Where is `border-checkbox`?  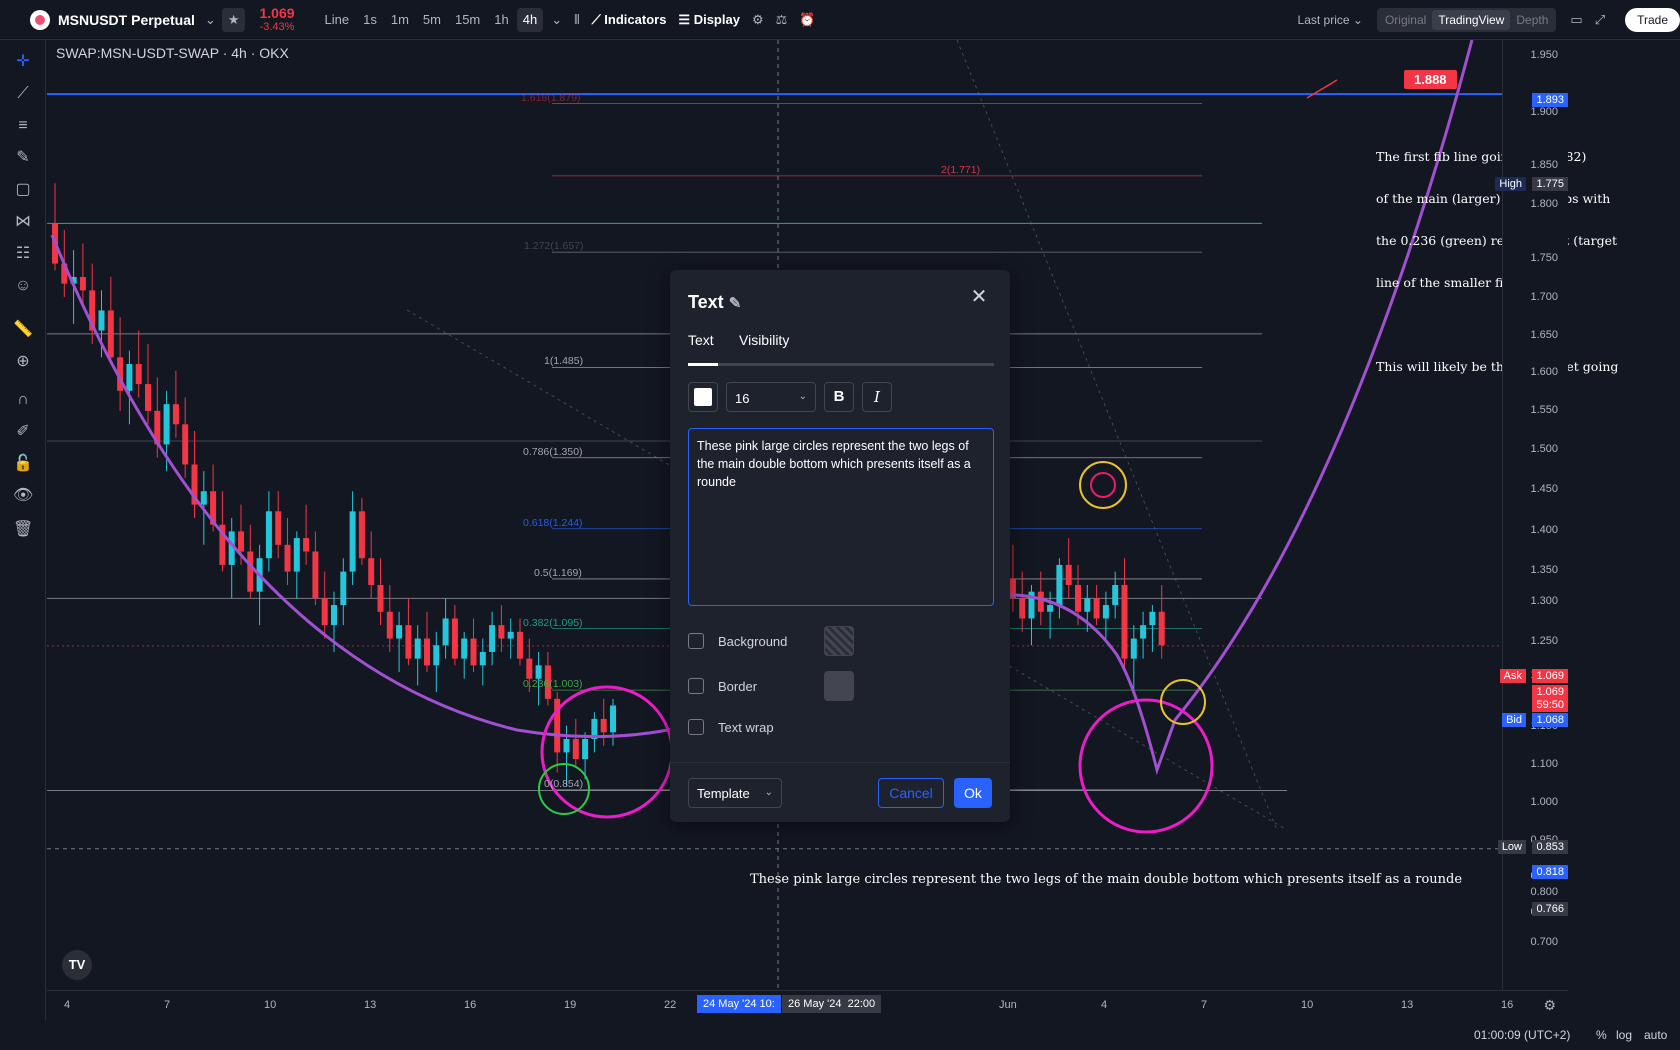
border-checkbox is located at coordinates (696, 686).